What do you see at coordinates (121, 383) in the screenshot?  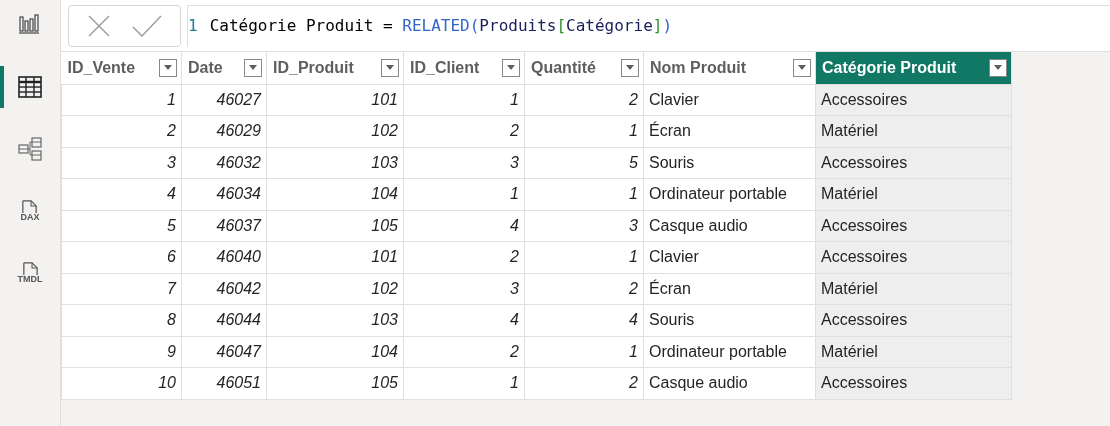 I see `table-cell: 10` at bounding box center [121, 383].